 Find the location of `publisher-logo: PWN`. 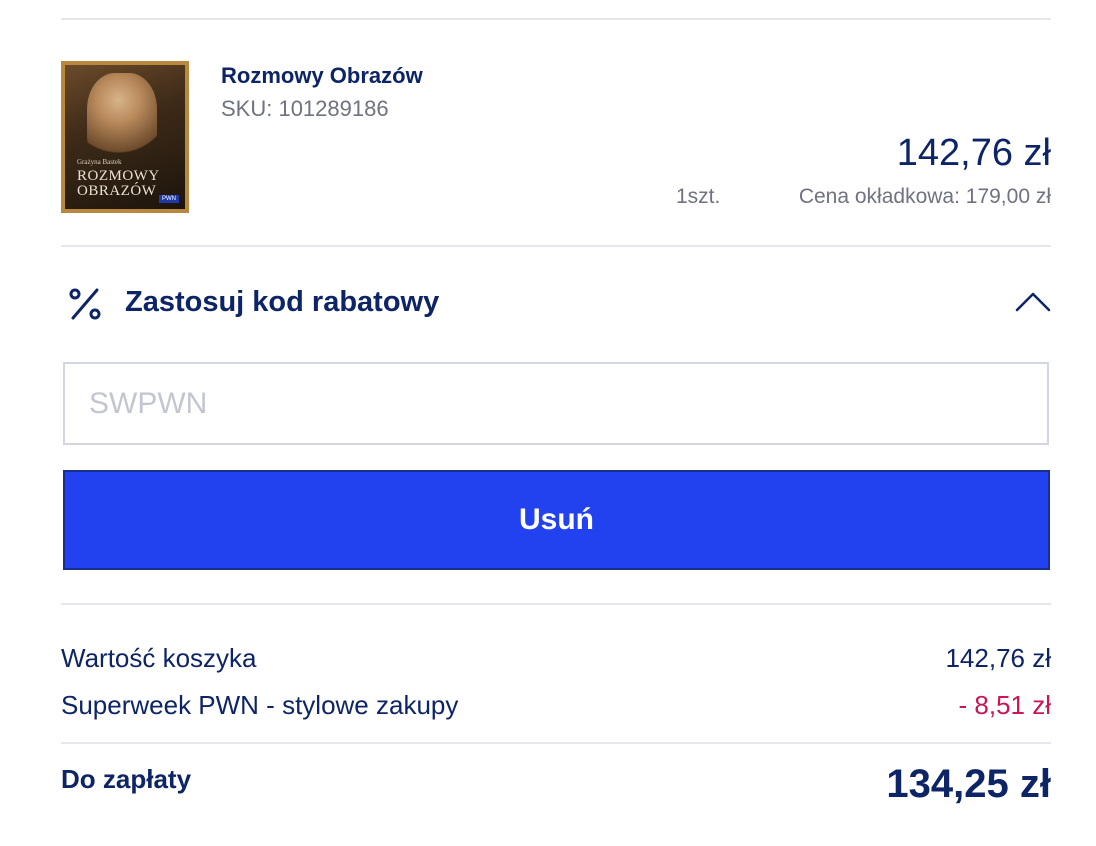

publisher-logo: PWN is located at coordinates (169, 199).